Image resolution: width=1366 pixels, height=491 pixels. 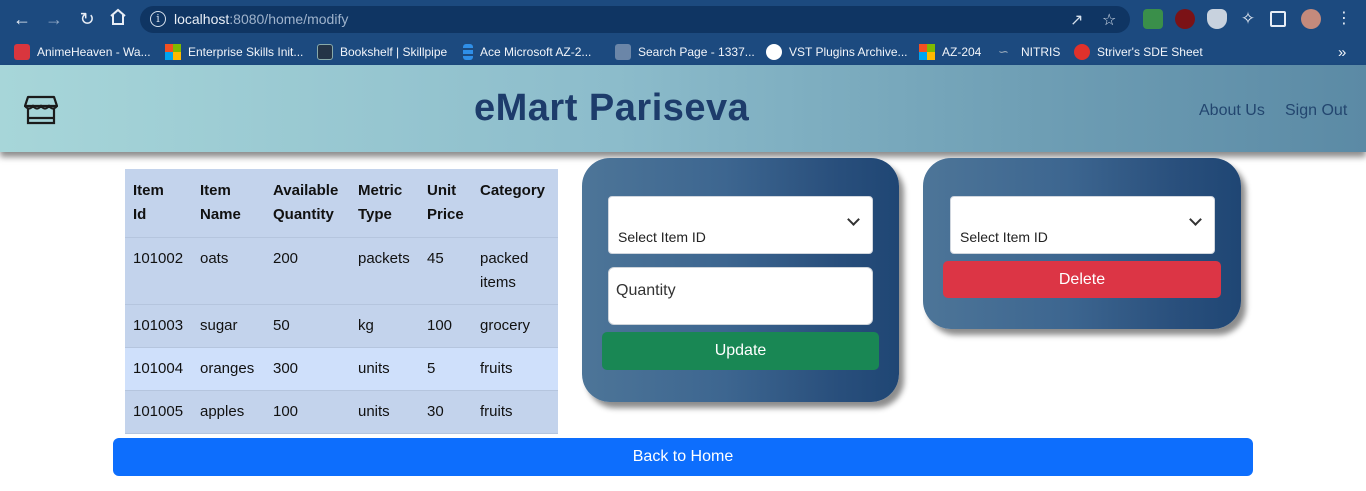 I want to click on cell-category: grocery, so click(x=515, y=326).